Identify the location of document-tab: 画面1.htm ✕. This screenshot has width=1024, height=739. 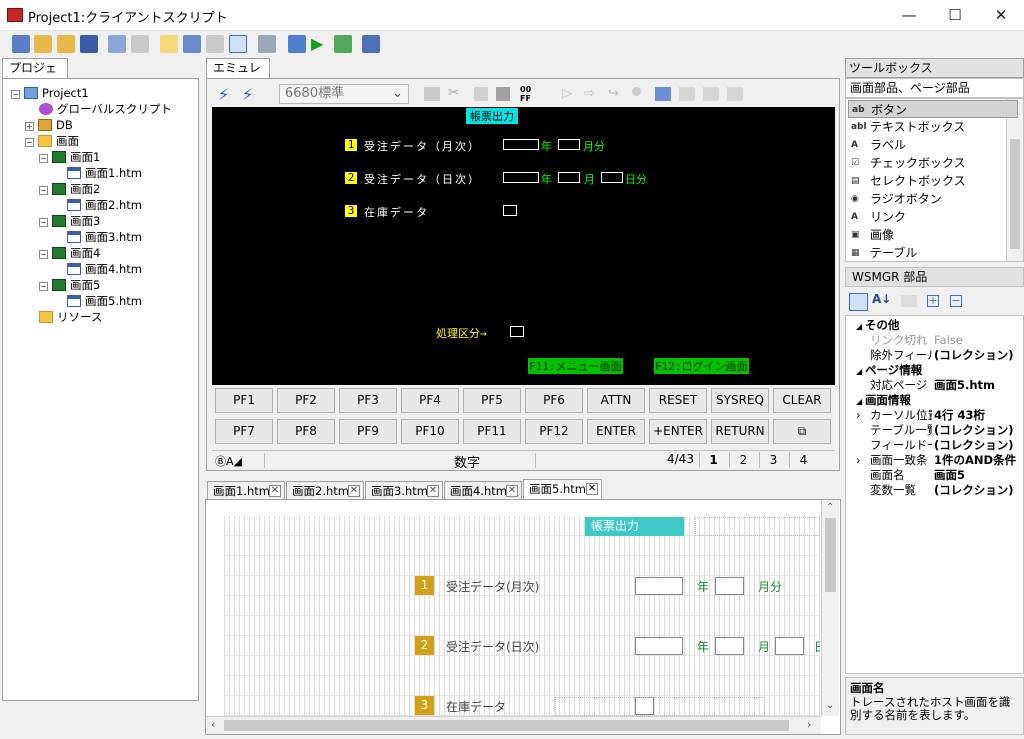
(246, 490).